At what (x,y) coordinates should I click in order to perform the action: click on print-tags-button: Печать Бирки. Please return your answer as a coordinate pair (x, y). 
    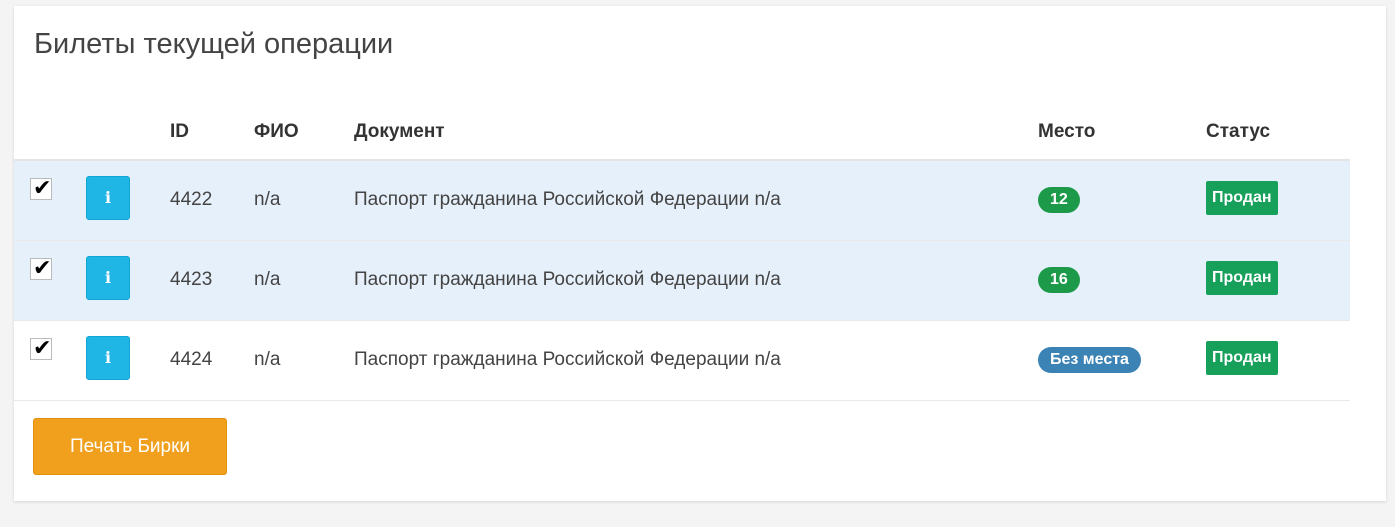
    Looking at the image, I should click on (130, 446).